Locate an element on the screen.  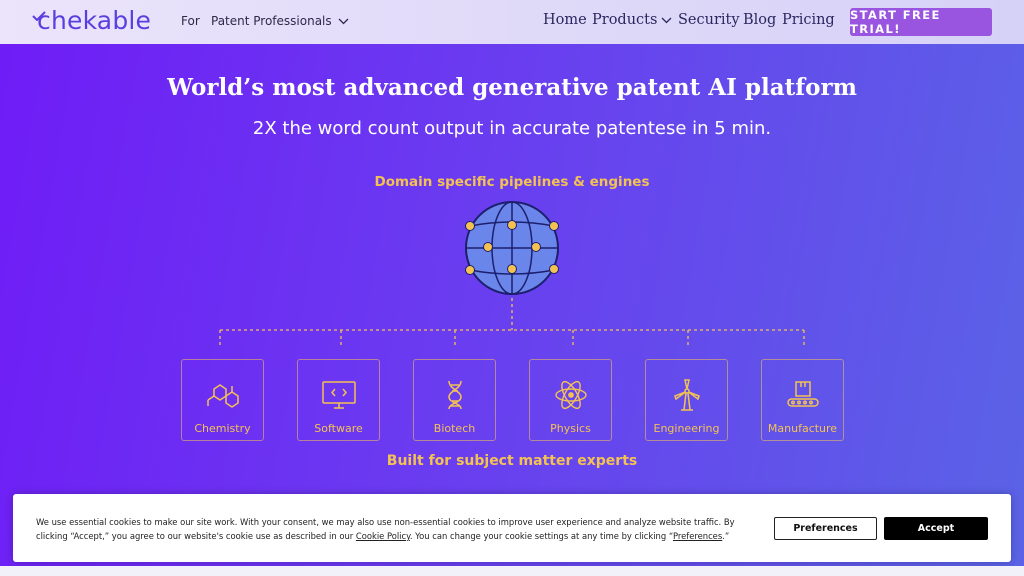
conveyor-box-icon is located at coordinates (803, 395).